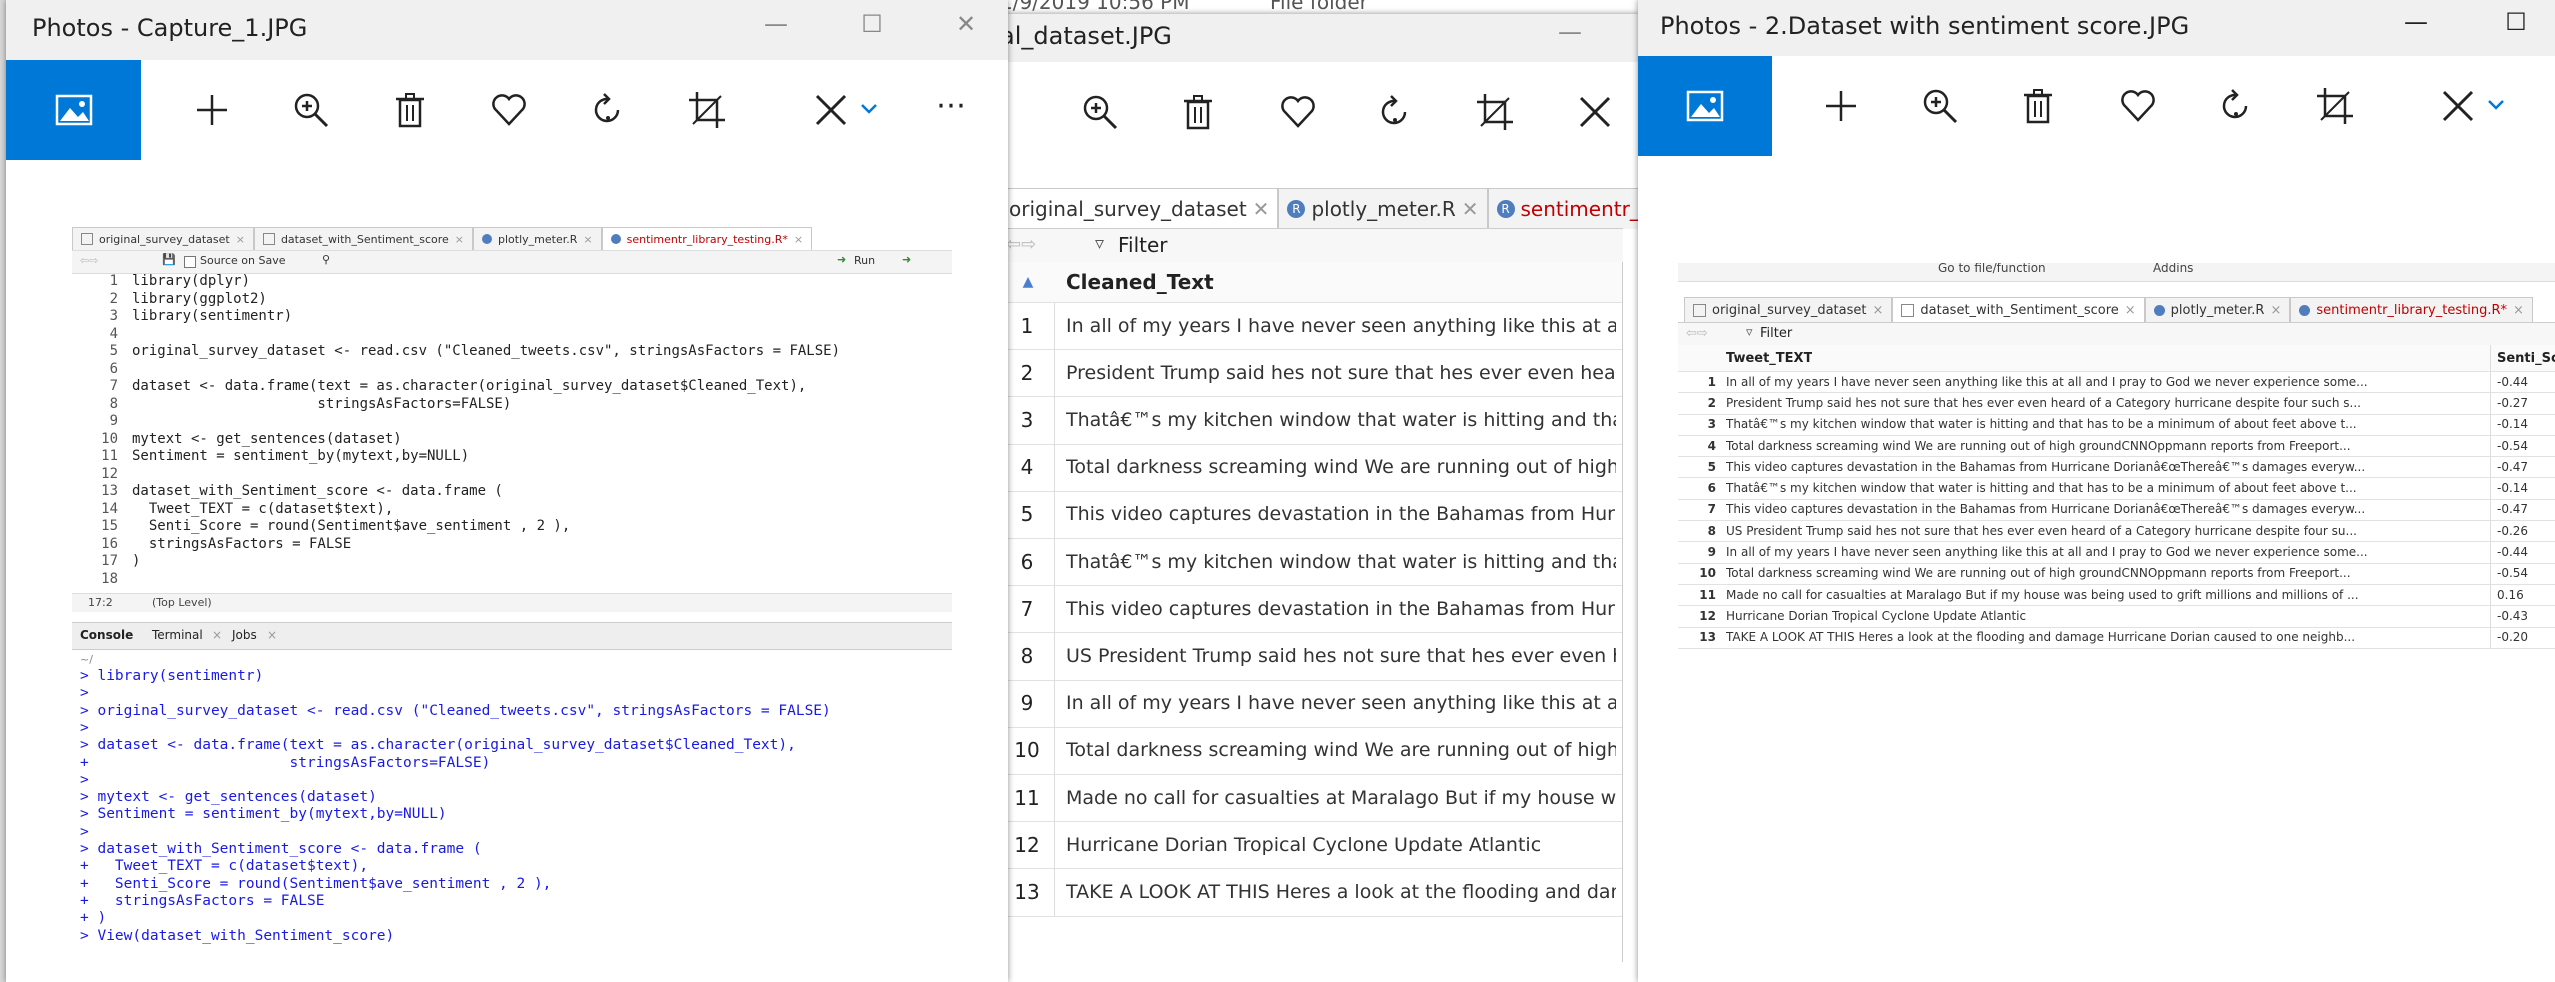  I want to click on goto-file-button: Go to file/function, so click(1992, 269).